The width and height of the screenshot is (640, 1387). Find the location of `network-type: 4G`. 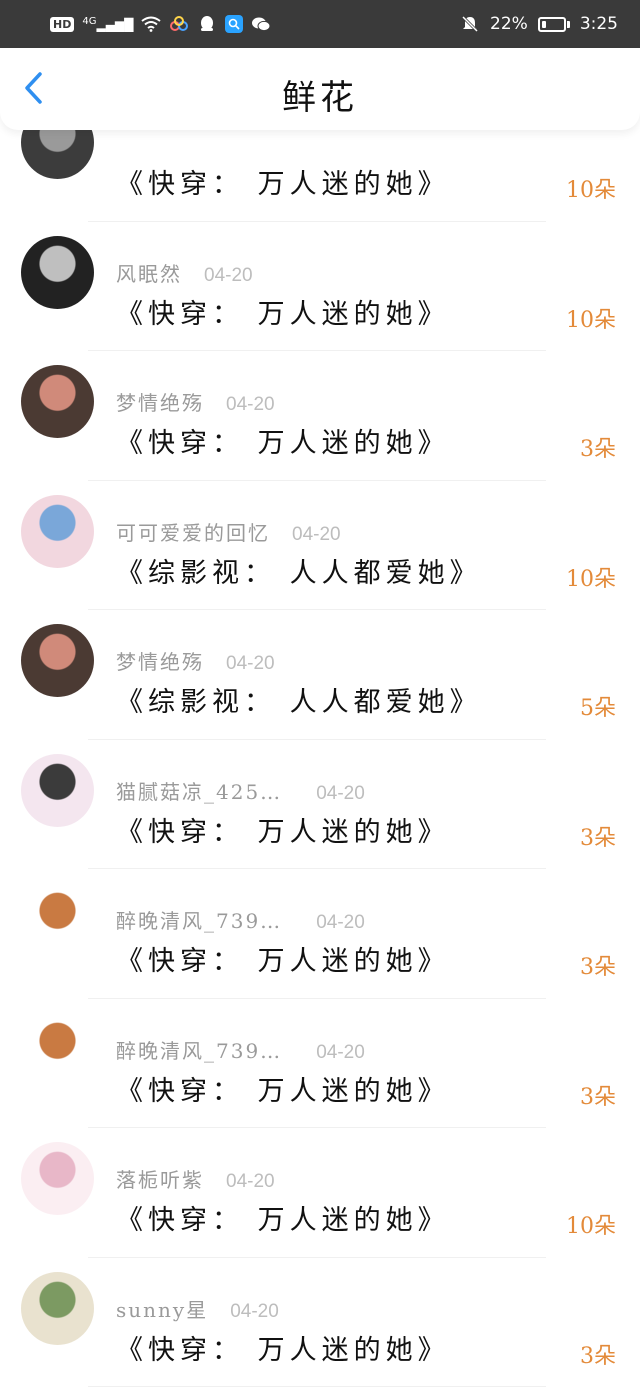

network-type: 4G is located at coordinates (89, 21).